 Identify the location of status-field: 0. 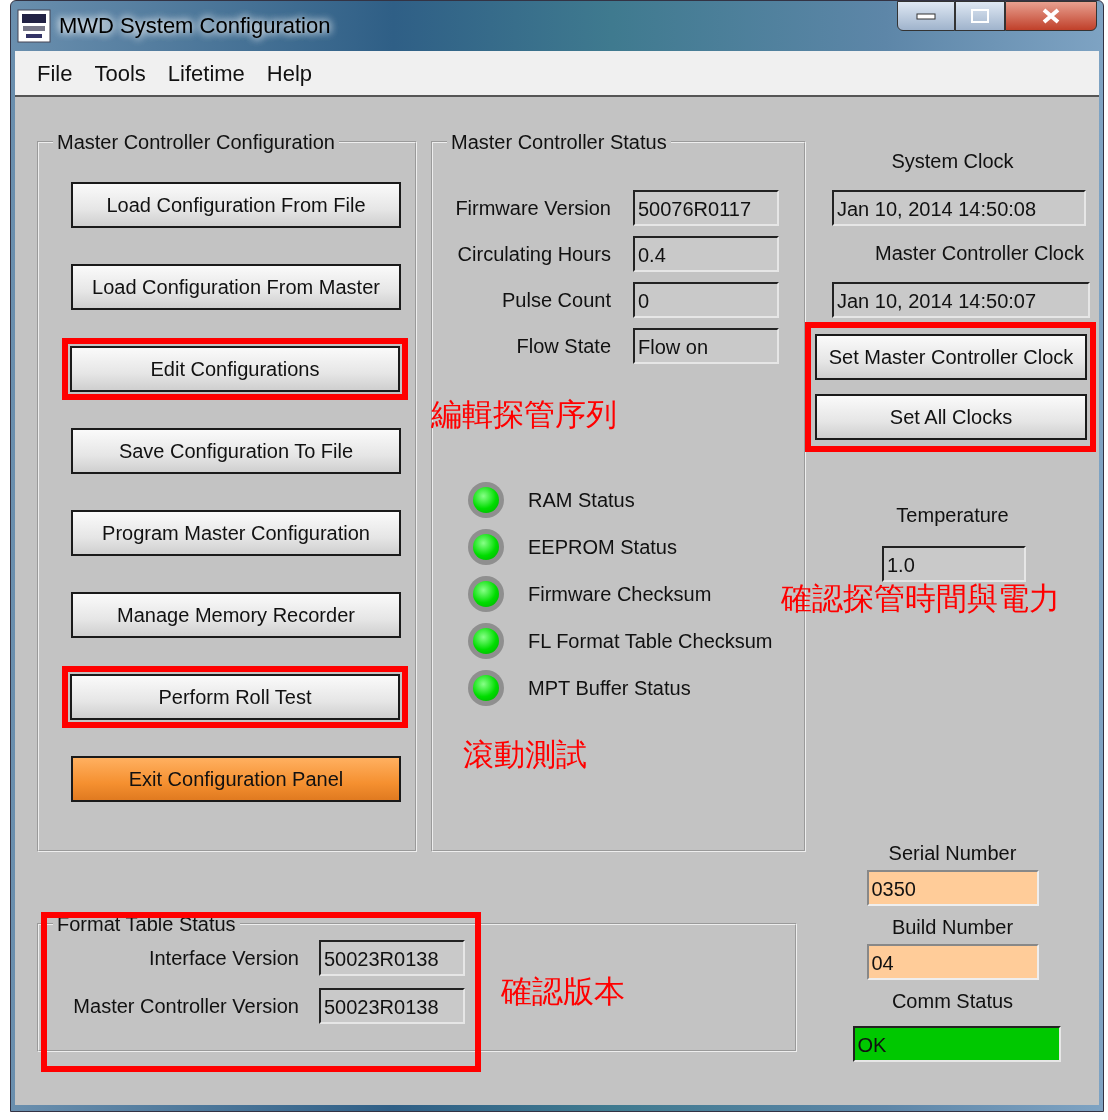
(706, 300).